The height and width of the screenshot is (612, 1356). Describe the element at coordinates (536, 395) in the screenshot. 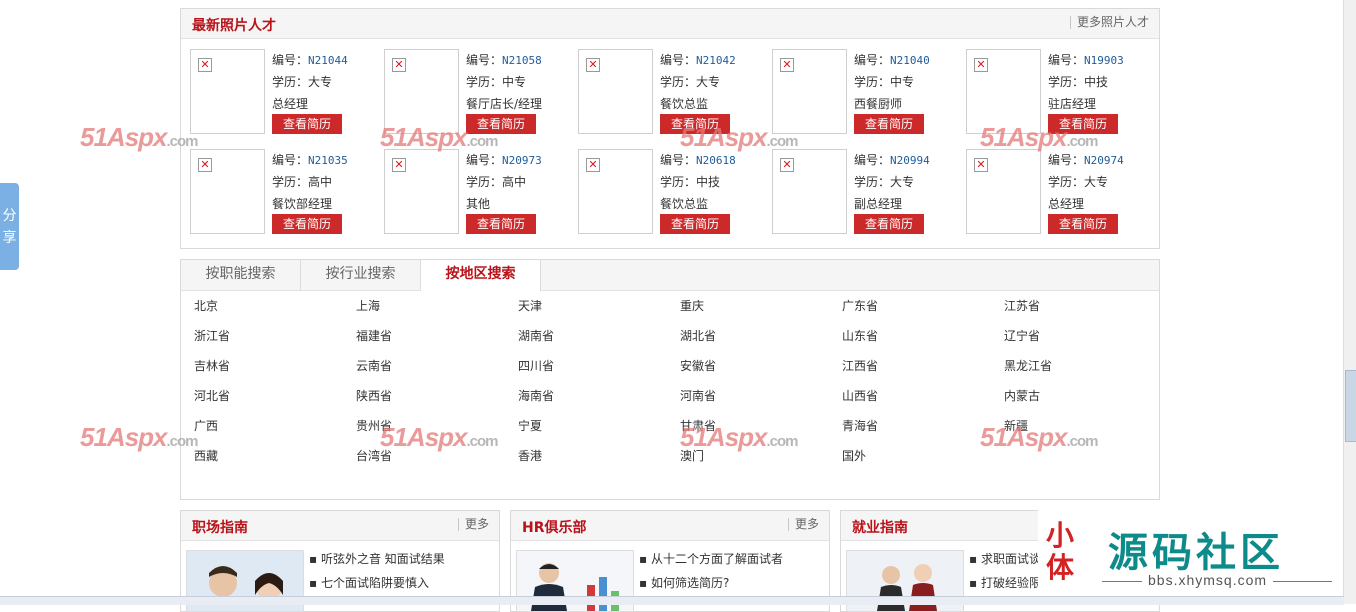

I see `region-link: 海南省` at that location.